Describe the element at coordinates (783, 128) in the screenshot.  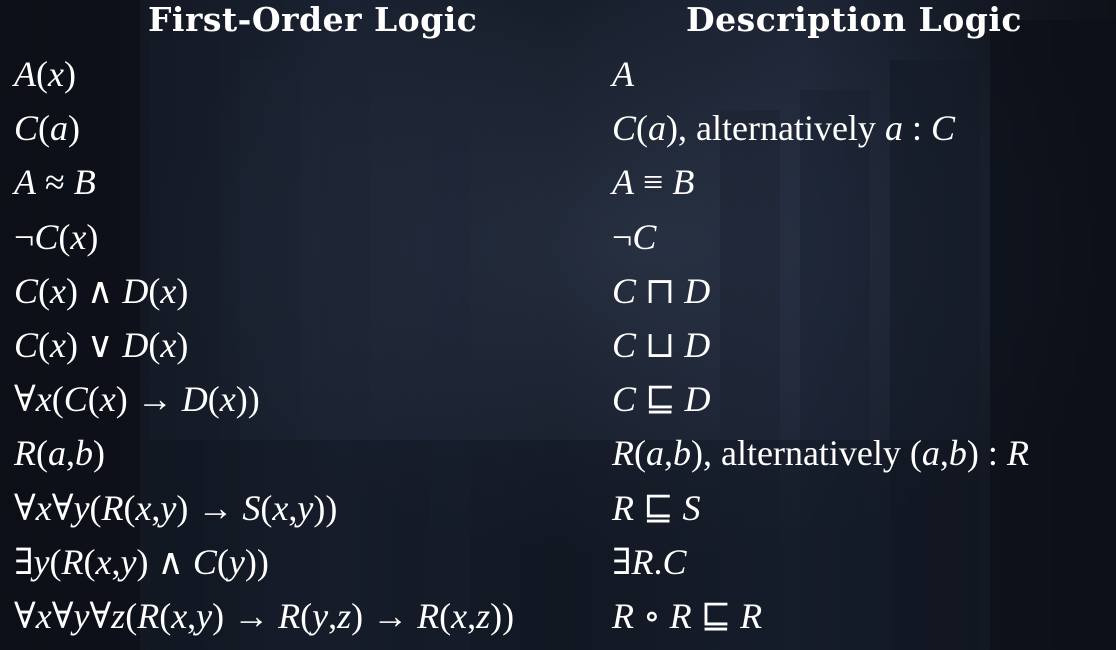
I see `dl-expression: C(a), alternatively a : C` at that location.